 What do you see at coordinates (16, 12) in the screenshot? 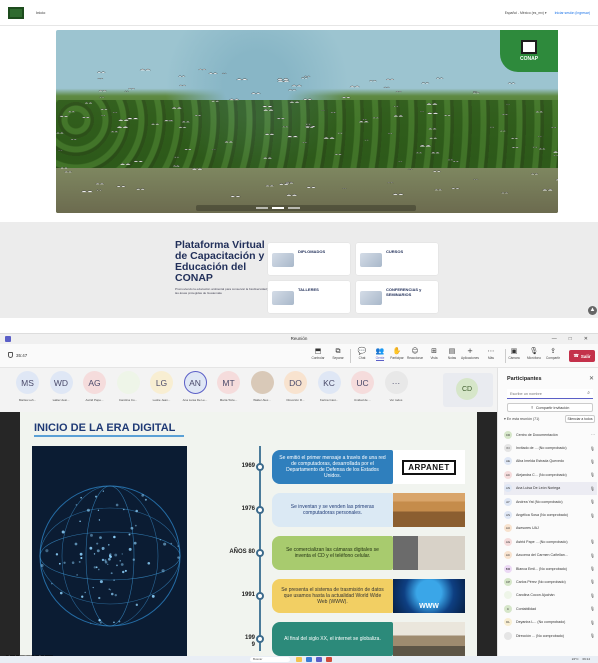
I see `conap-logo` at bounding box center [16, 12].